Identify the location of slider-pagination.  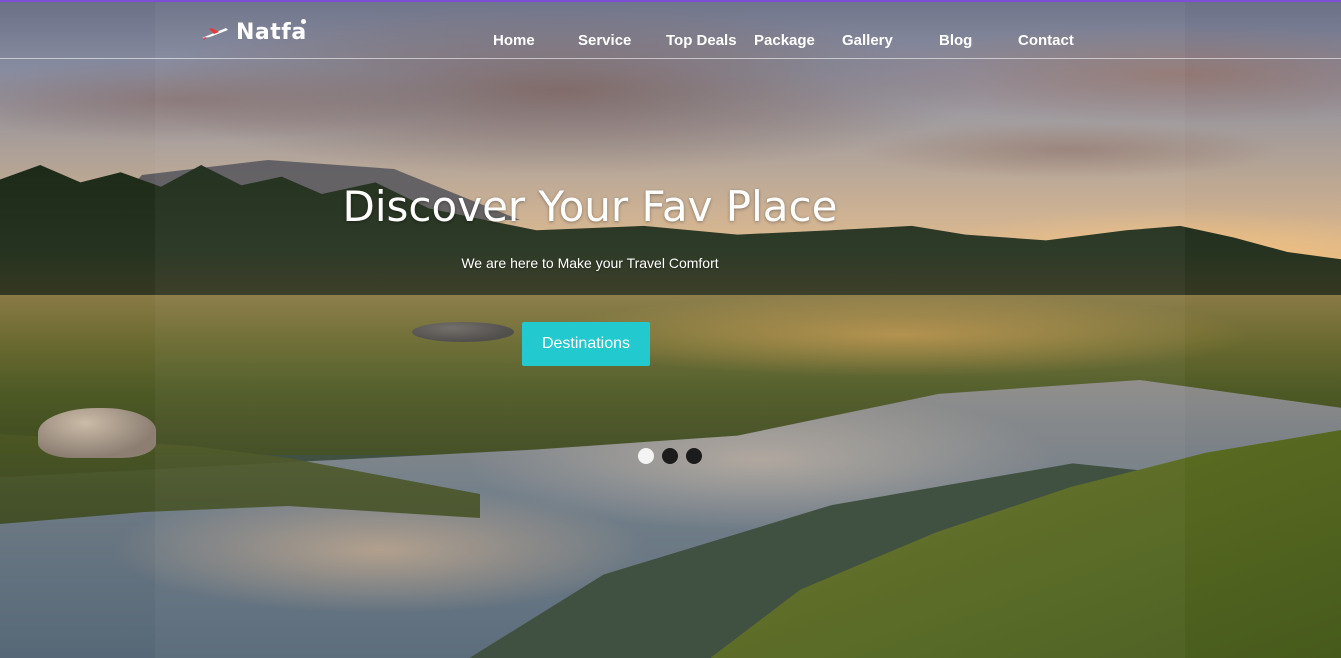
(670, 456).